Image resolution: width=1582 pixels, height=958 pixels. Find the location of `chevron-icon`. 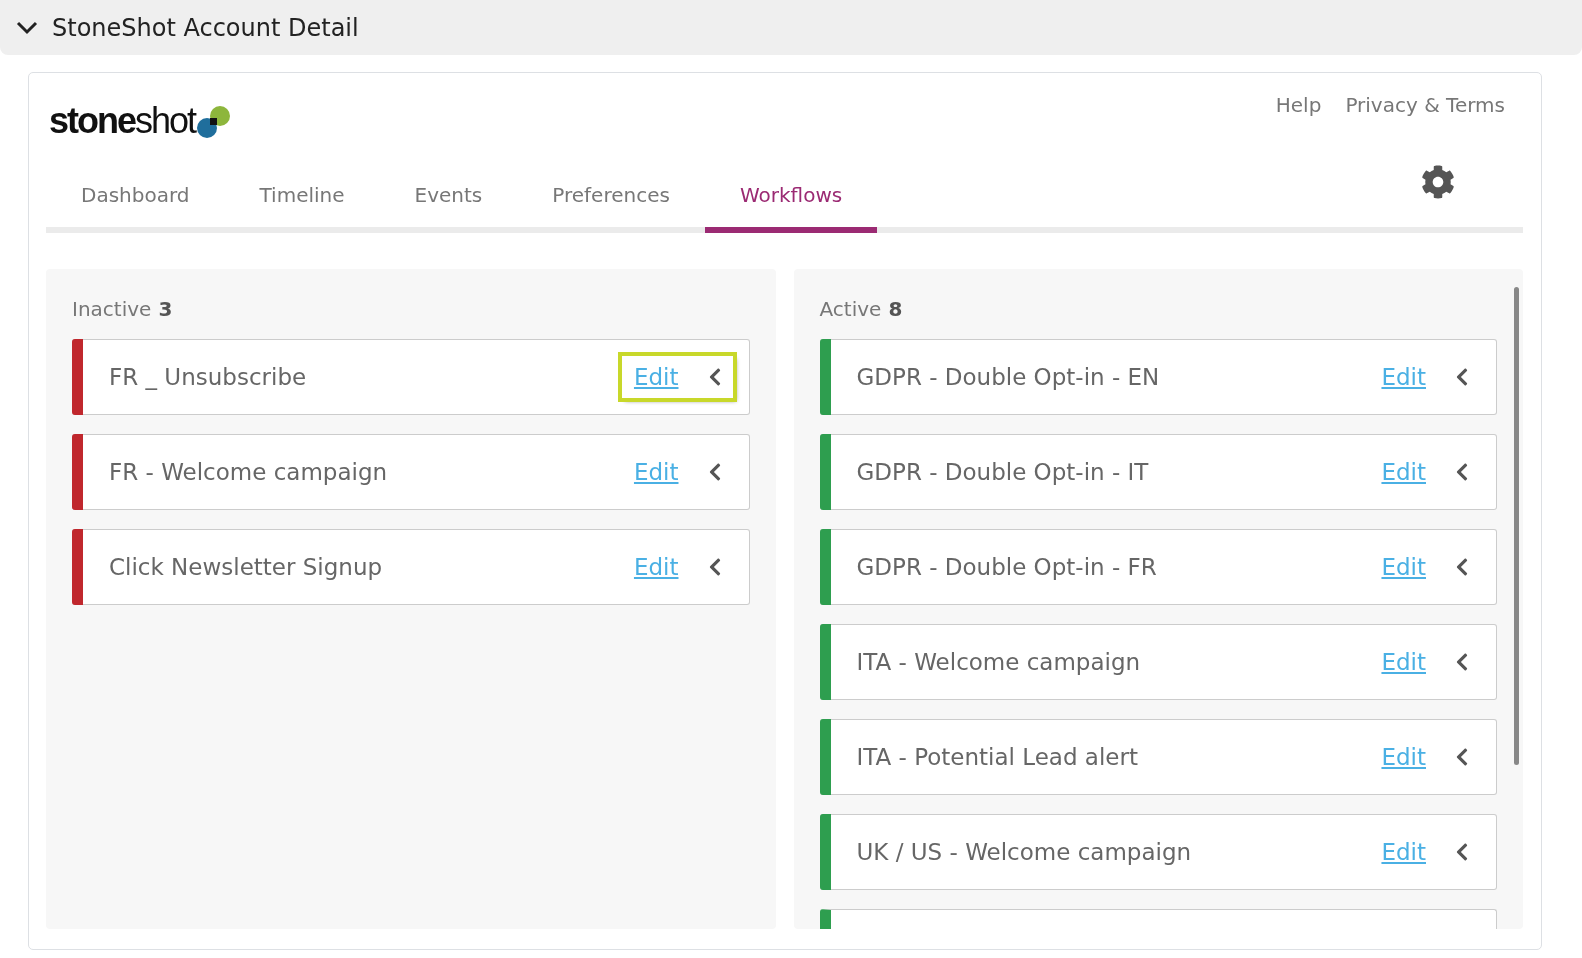

chevron-icon is located at coordinates (27, 27).